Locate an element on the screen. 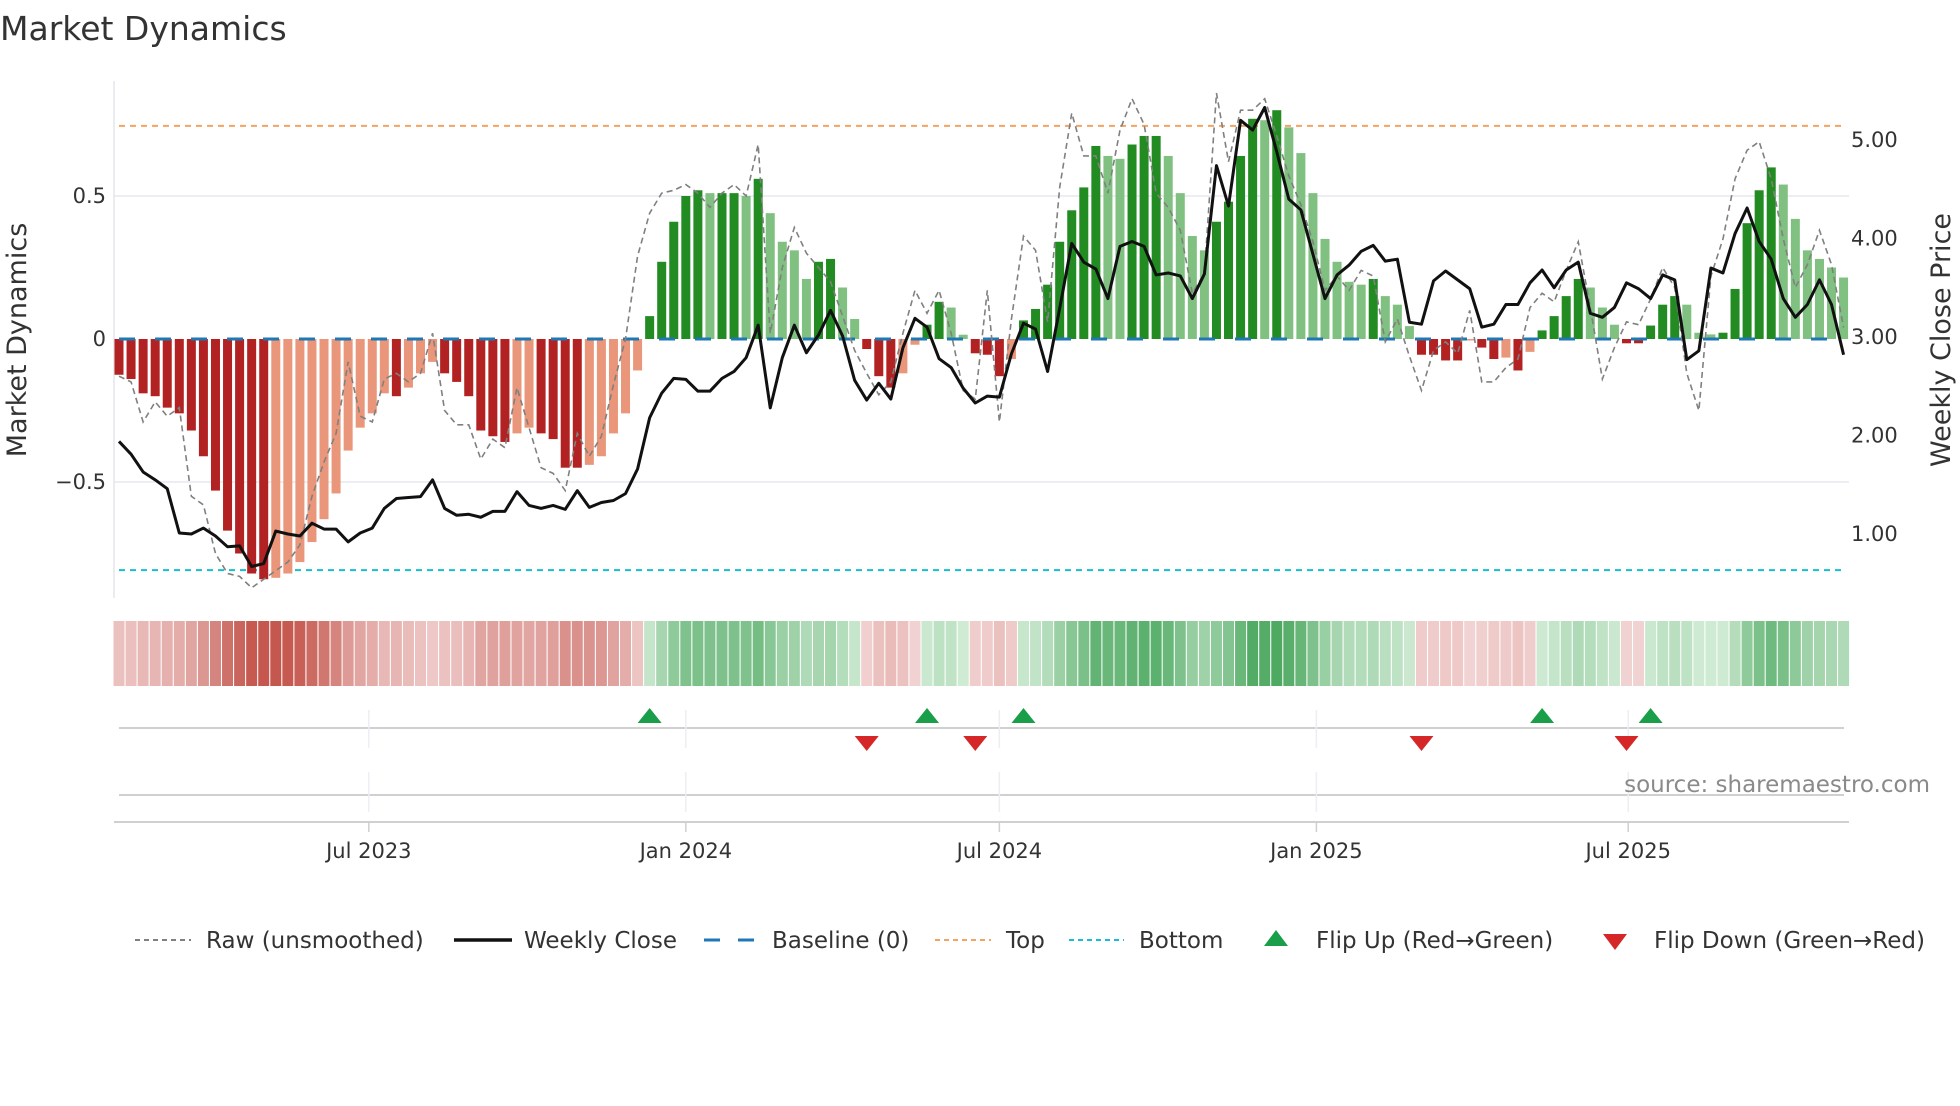  x-tick-label: Jul 2024 is located at coordinates (998, 851).